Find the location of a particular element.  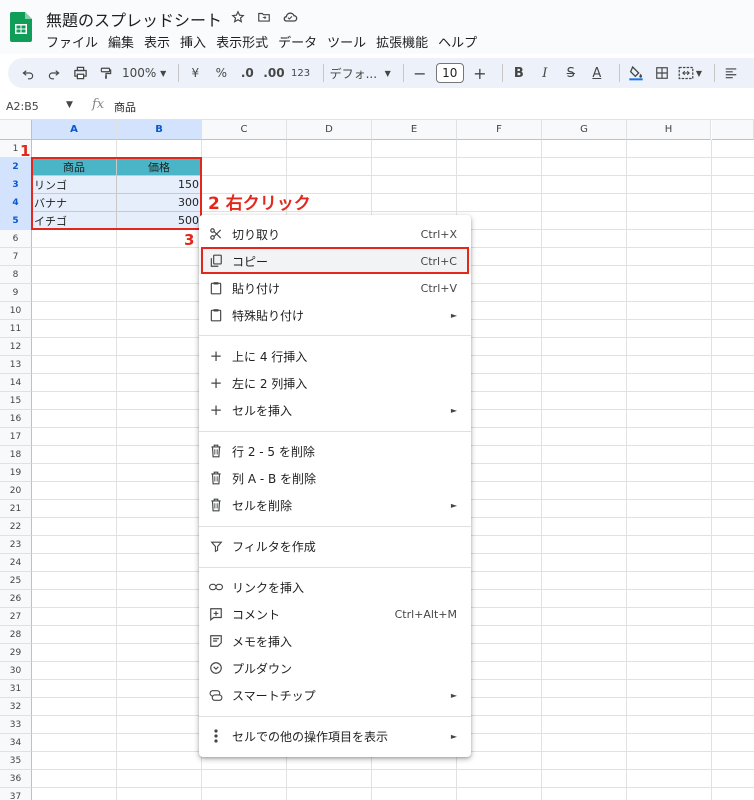

decrease-decimal-button: .0 is located at coordinates (247, 73).